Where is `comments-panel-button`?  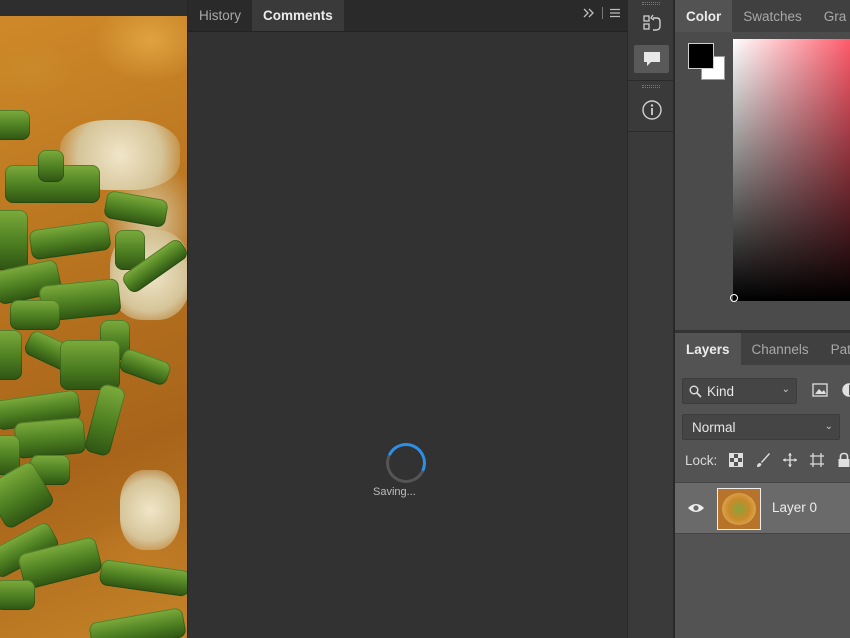 comments-panel-button is located at coordinates (651, 59).